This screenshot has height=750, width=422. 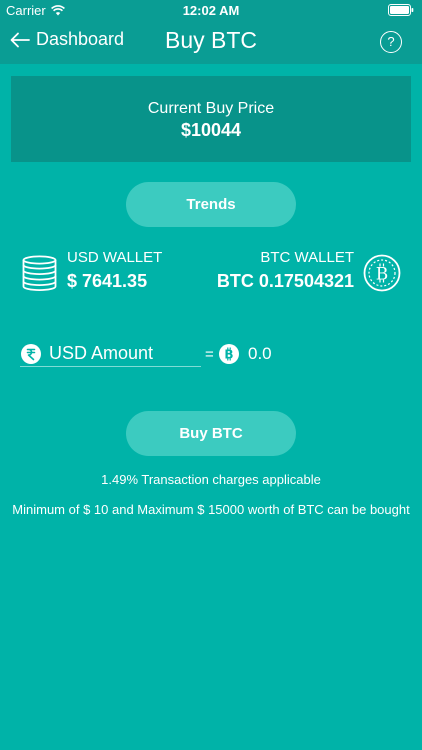 I want to click on clock: 12:02 AM, so click(x=211, y=10).